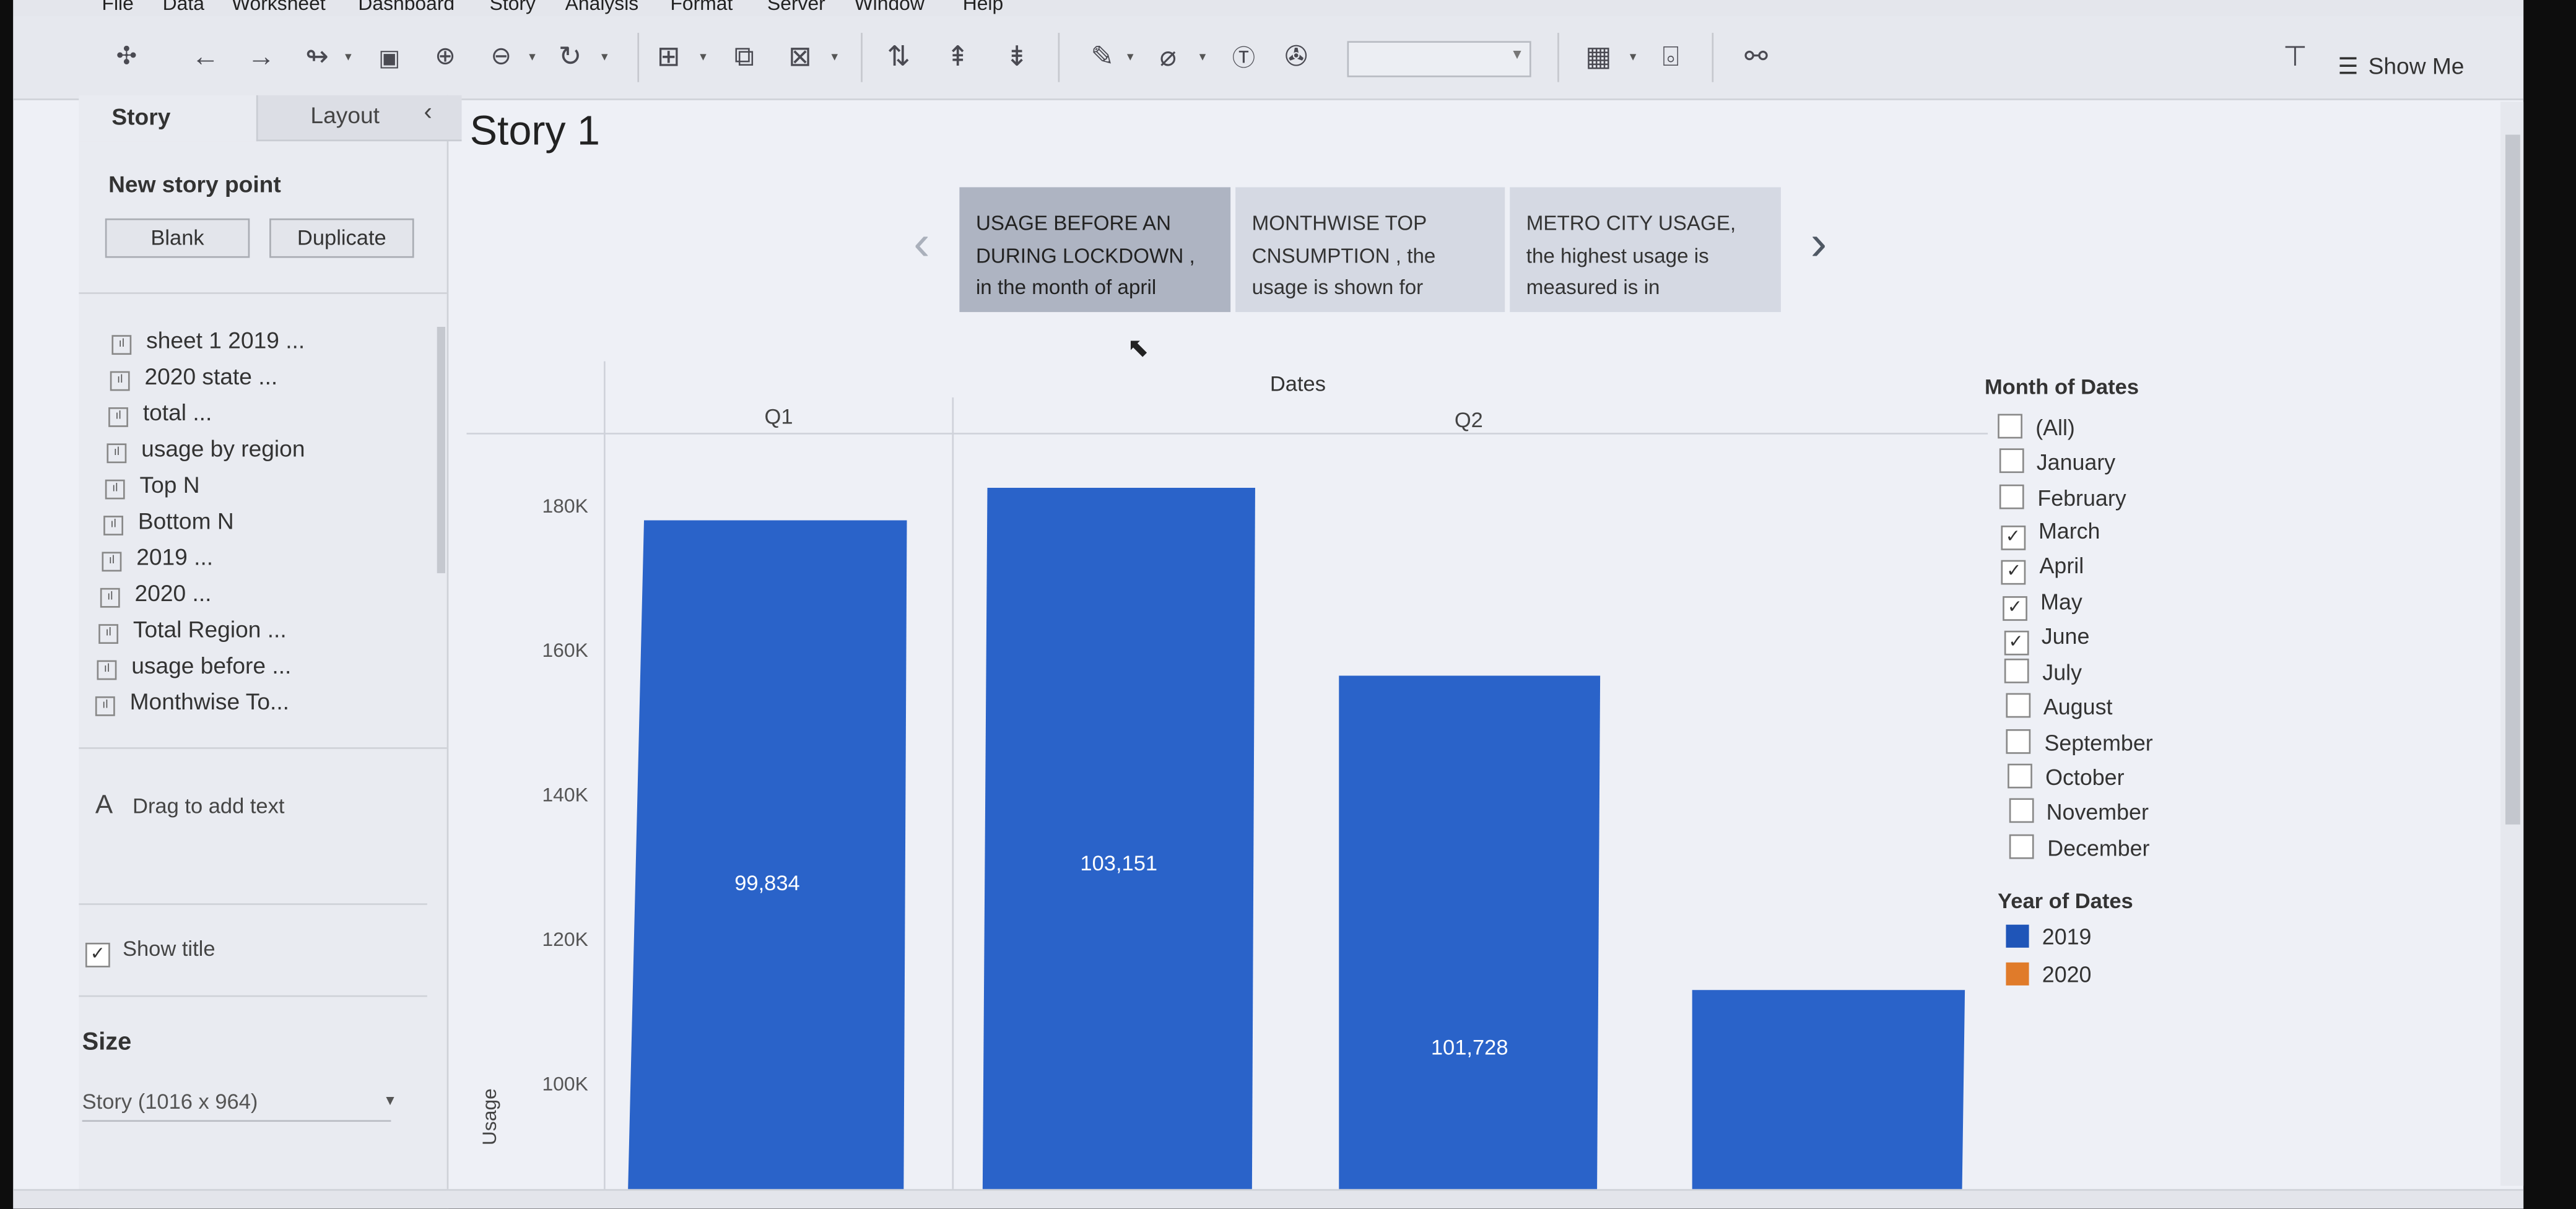 The width and height of the screenshot is (2576, 1209). Describe the element at coordinates (890, 7) in the screenshot. I see `menu-window: Window` at that location.